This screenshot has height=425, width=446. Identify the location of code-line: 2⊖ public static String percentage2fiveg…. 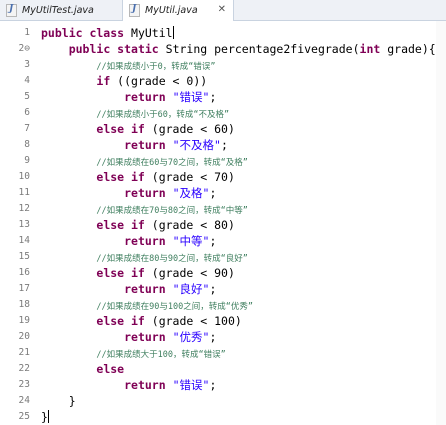
(223, 49).